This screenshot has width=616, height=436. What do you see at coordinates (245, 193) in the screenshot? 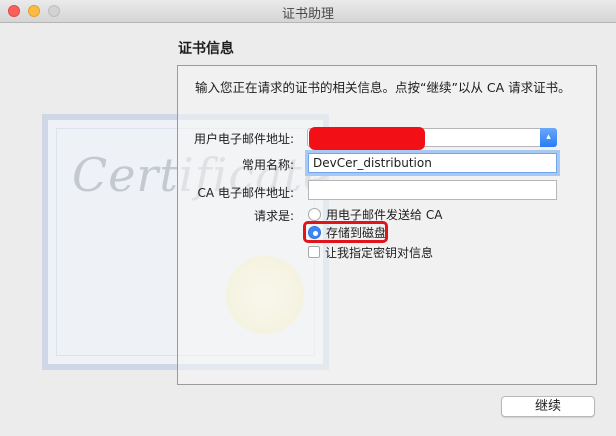
I see `ca-email-label: CA 电子邮件地址:` at bounding box center [245, 193].